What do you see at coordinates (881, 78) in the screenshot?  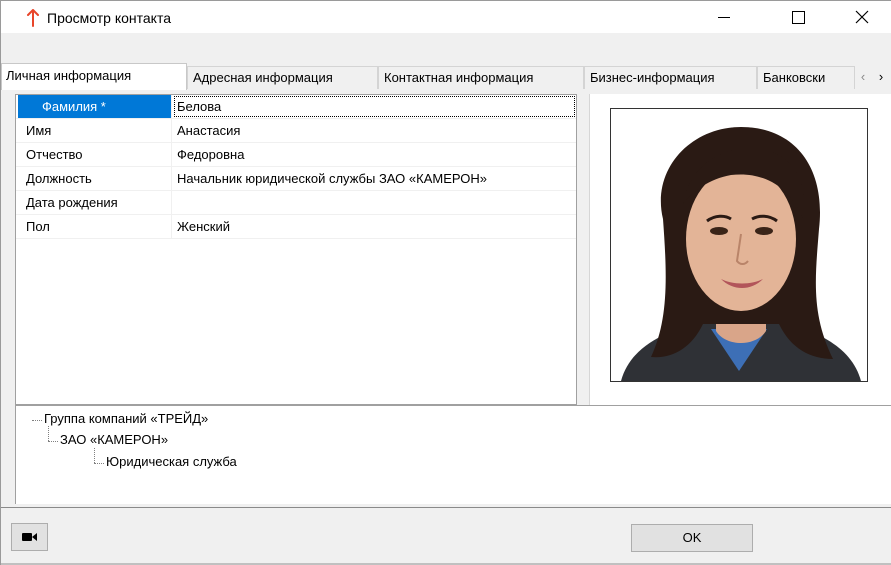 I see `tab-scroll-right-icon: ›` at bounding box center [881, 78].